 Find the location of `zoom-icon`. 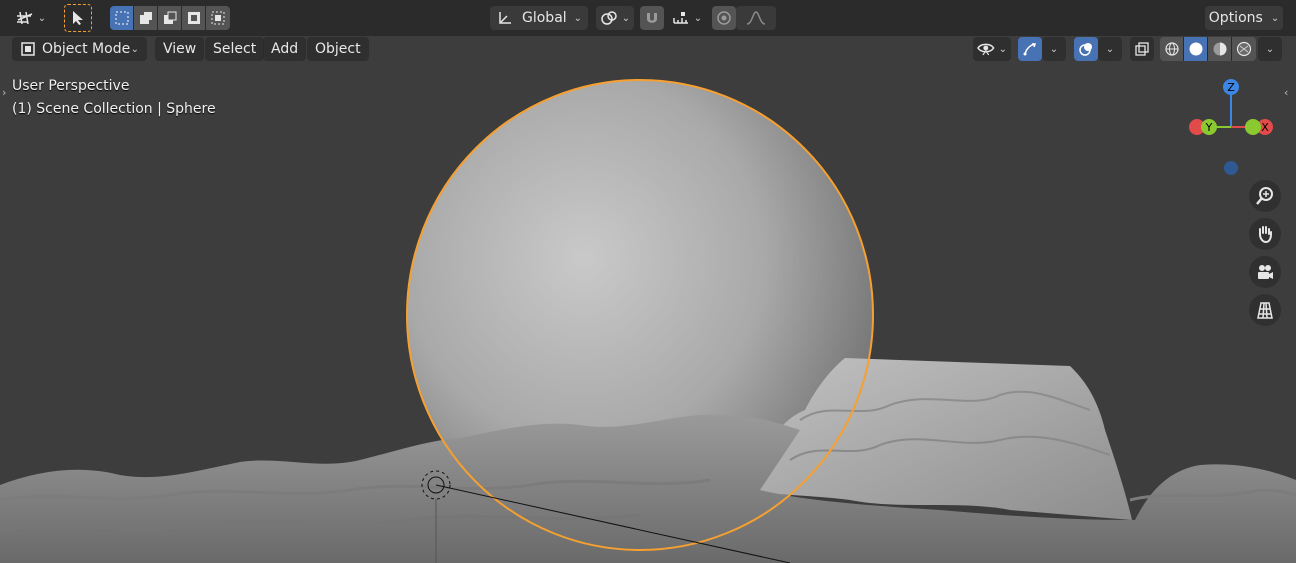

zoom-icon is located at coordinates (1264, 196).